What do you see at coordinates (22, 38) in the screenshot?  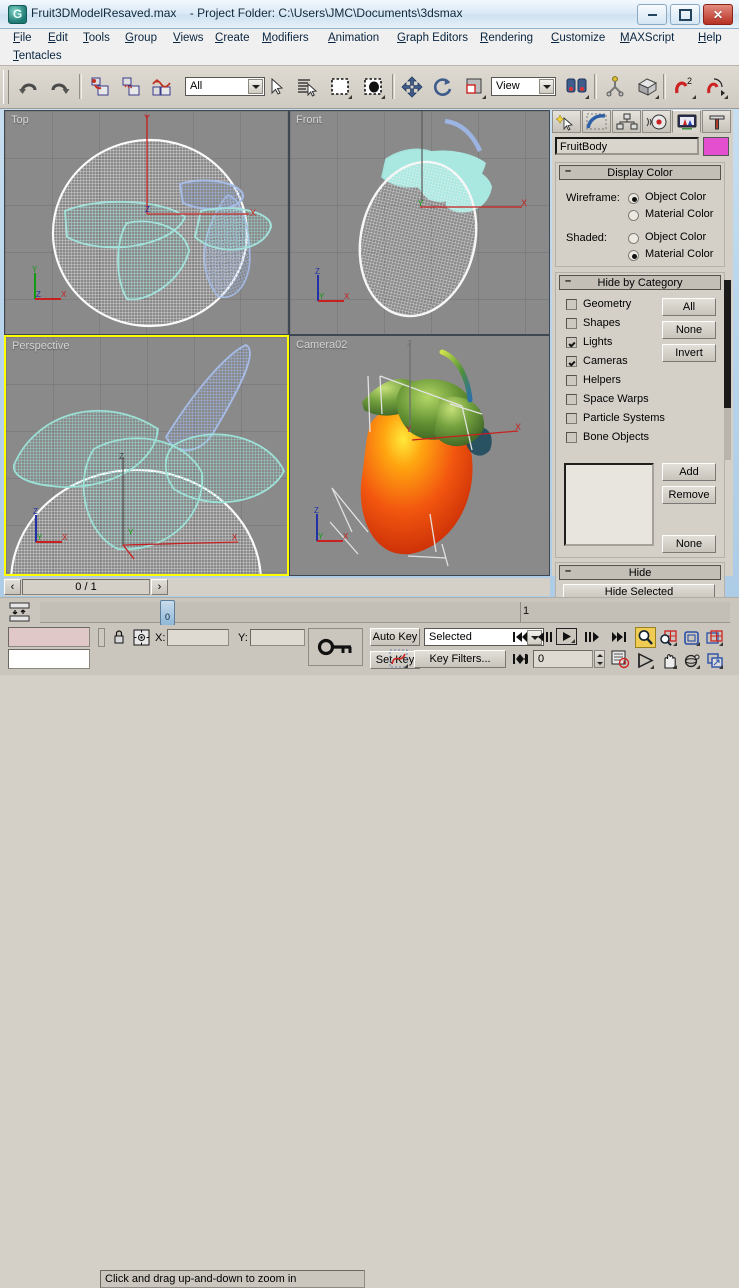 I see `menu-item-file: File` at bounding box center [22, 38].